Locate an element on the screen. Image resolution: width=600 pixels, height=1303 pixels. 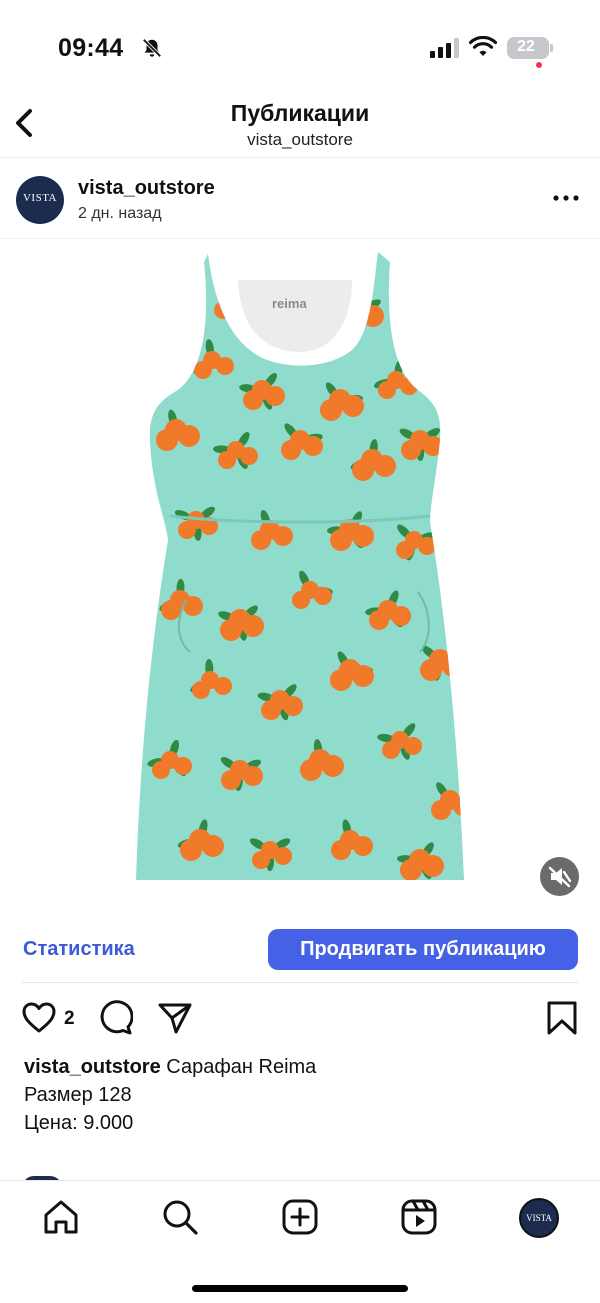
avatar-logo-text: VISTA is located at coordinates (39, 198).